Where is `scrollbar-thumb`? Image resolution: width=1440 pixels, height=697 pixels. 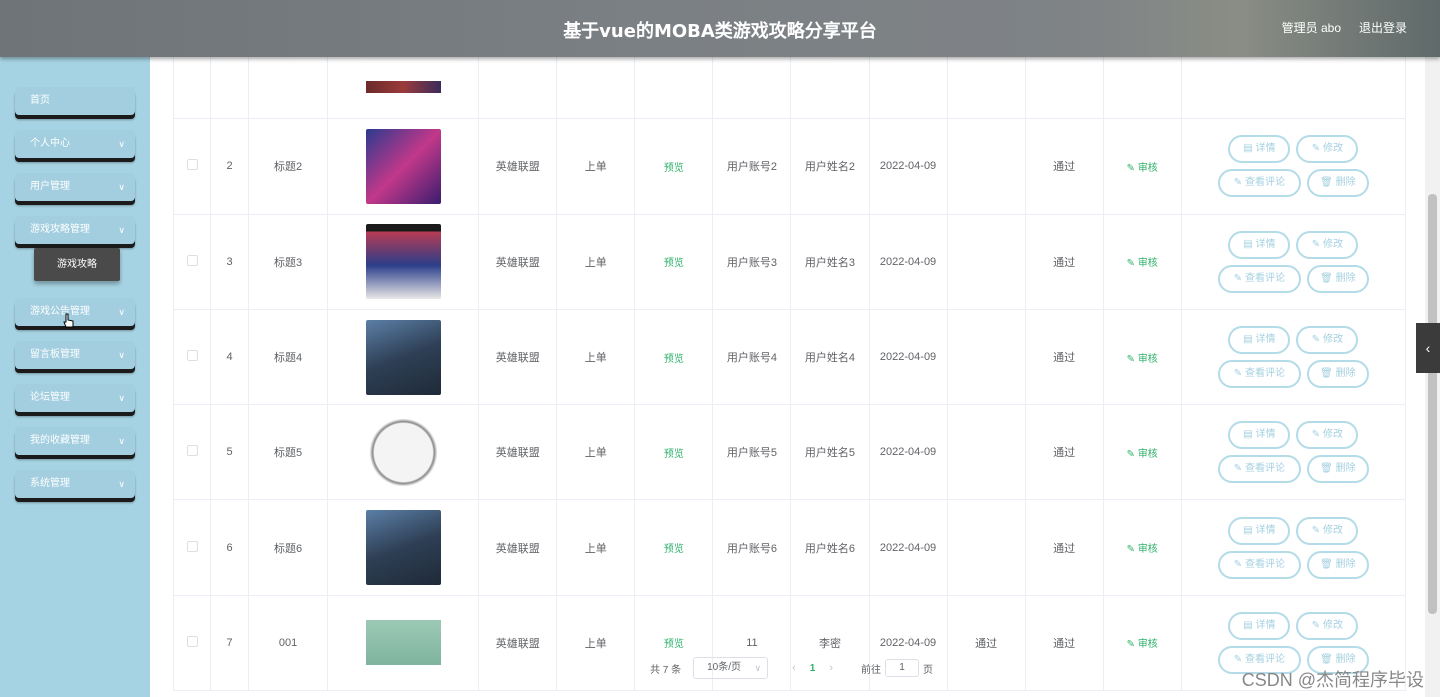 scrollbar-thumb is located at coordinates (1432, 404).